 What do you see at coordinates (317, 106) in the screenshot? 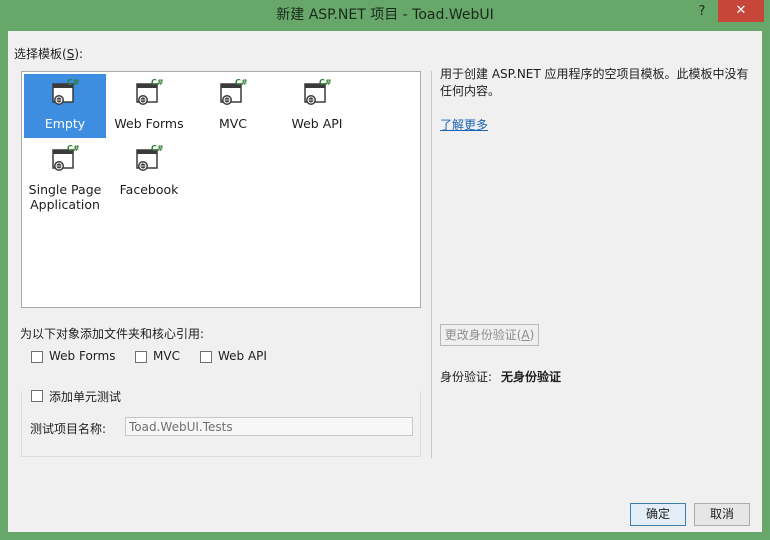
I see `template-item-web-api: C# Web API` at bounding box center [317, 106].